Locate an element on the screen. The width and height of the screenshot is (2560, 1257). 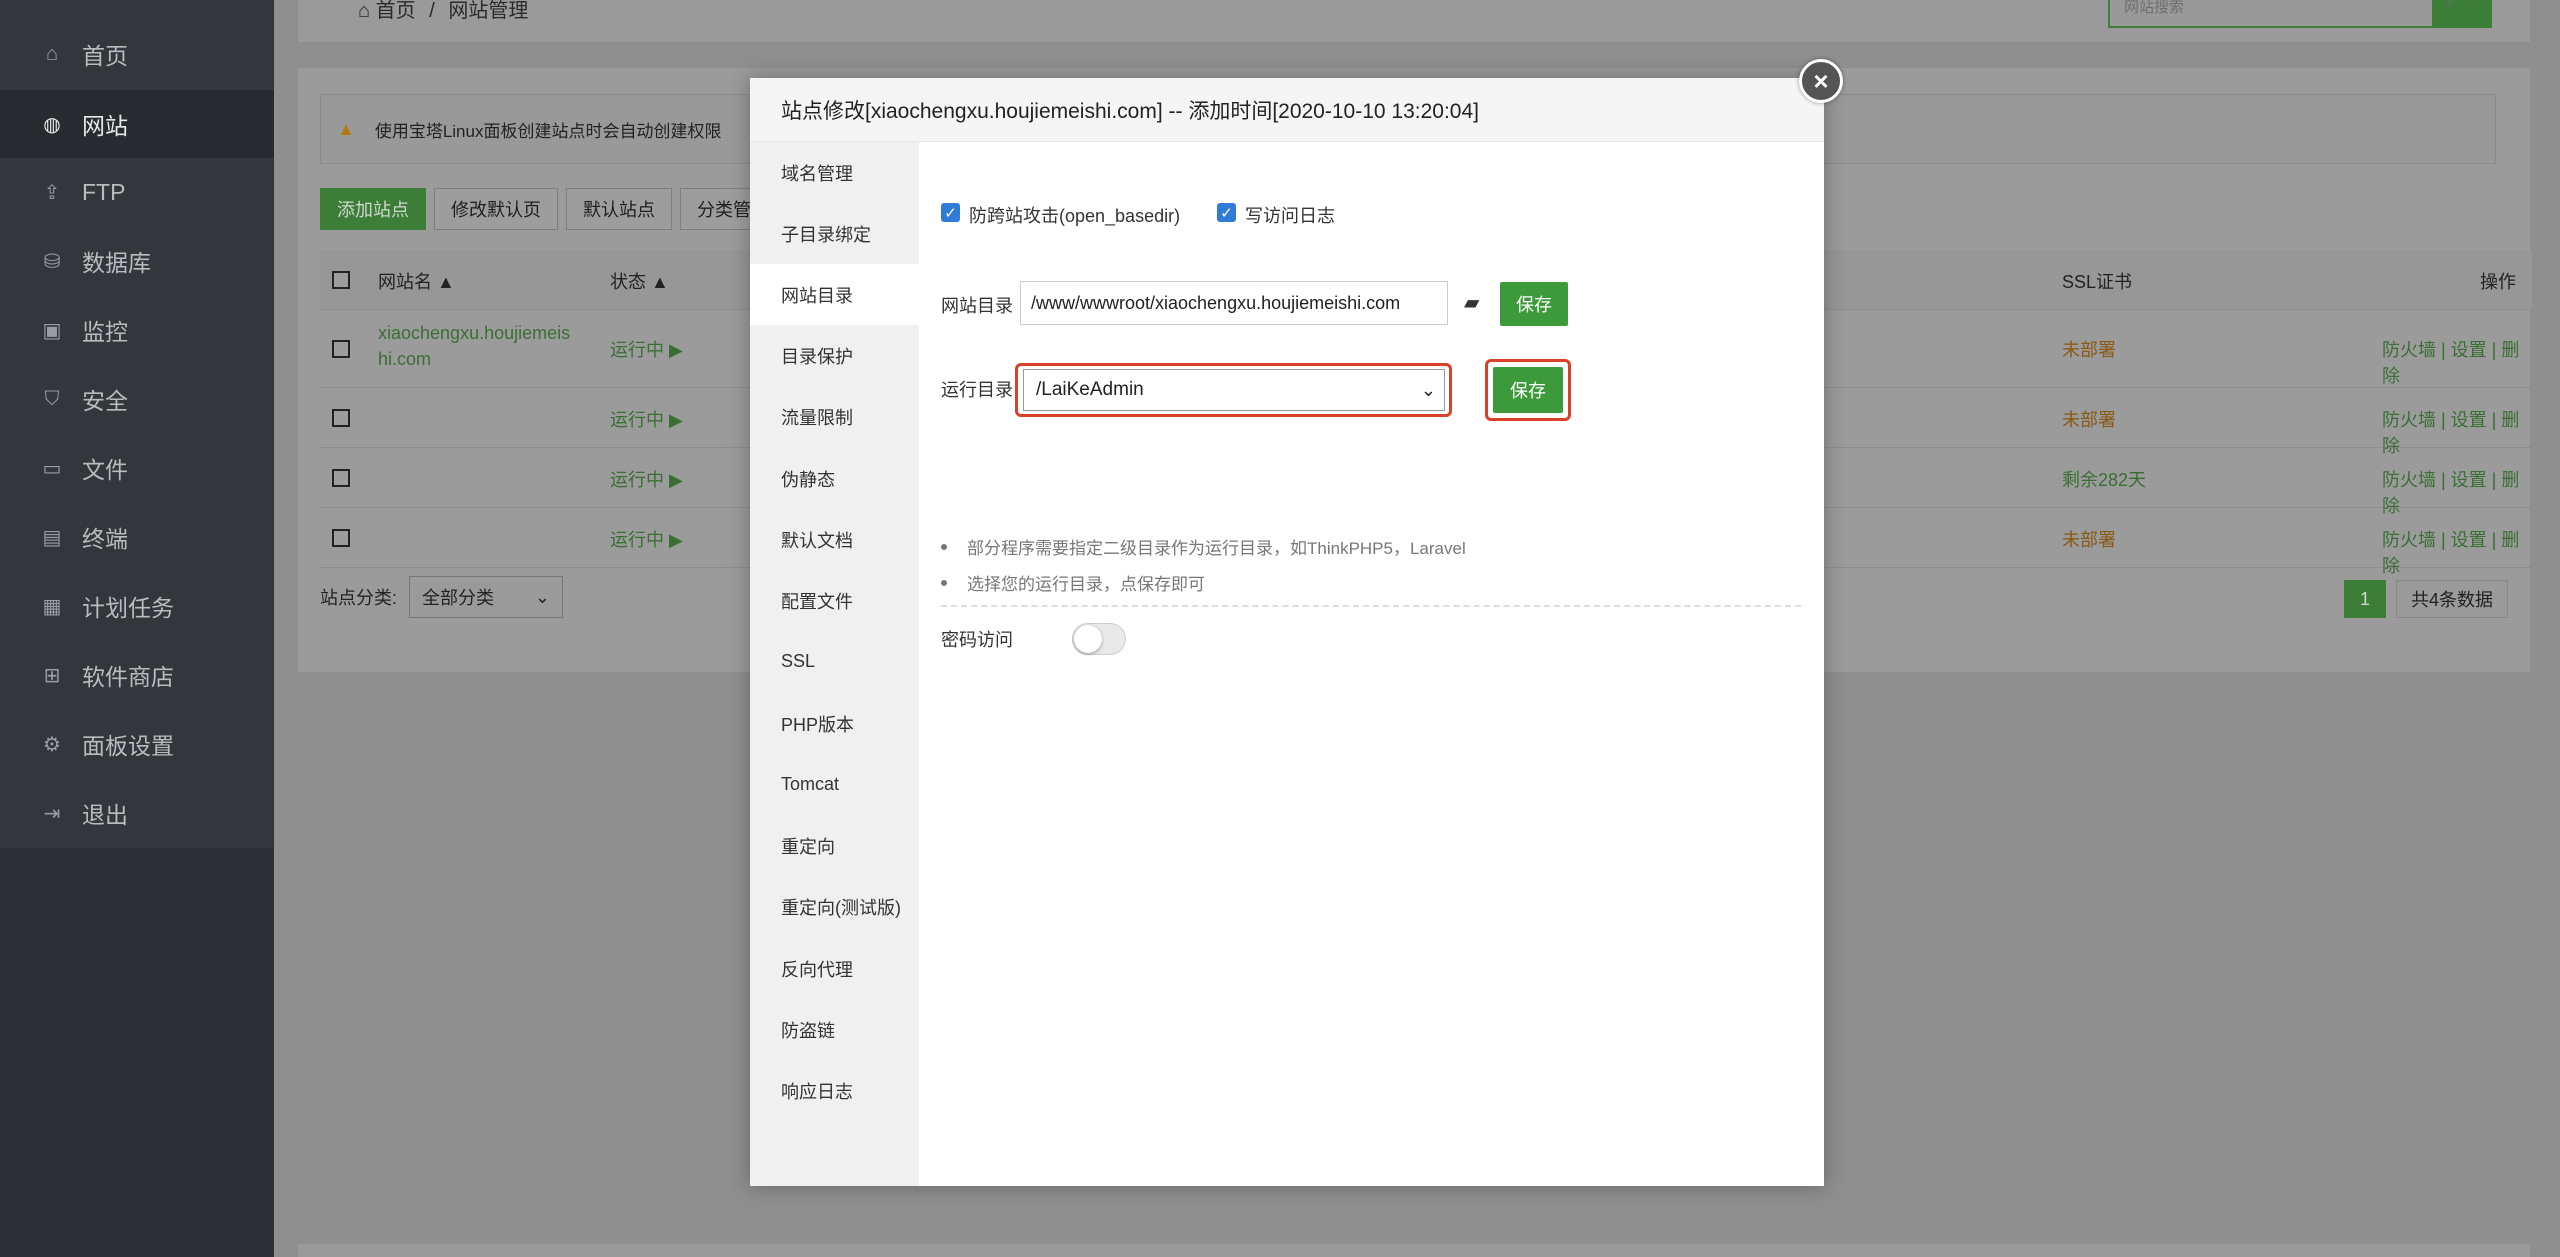
sidebar-item-label: 首页 is located at coordinates (105, 56).